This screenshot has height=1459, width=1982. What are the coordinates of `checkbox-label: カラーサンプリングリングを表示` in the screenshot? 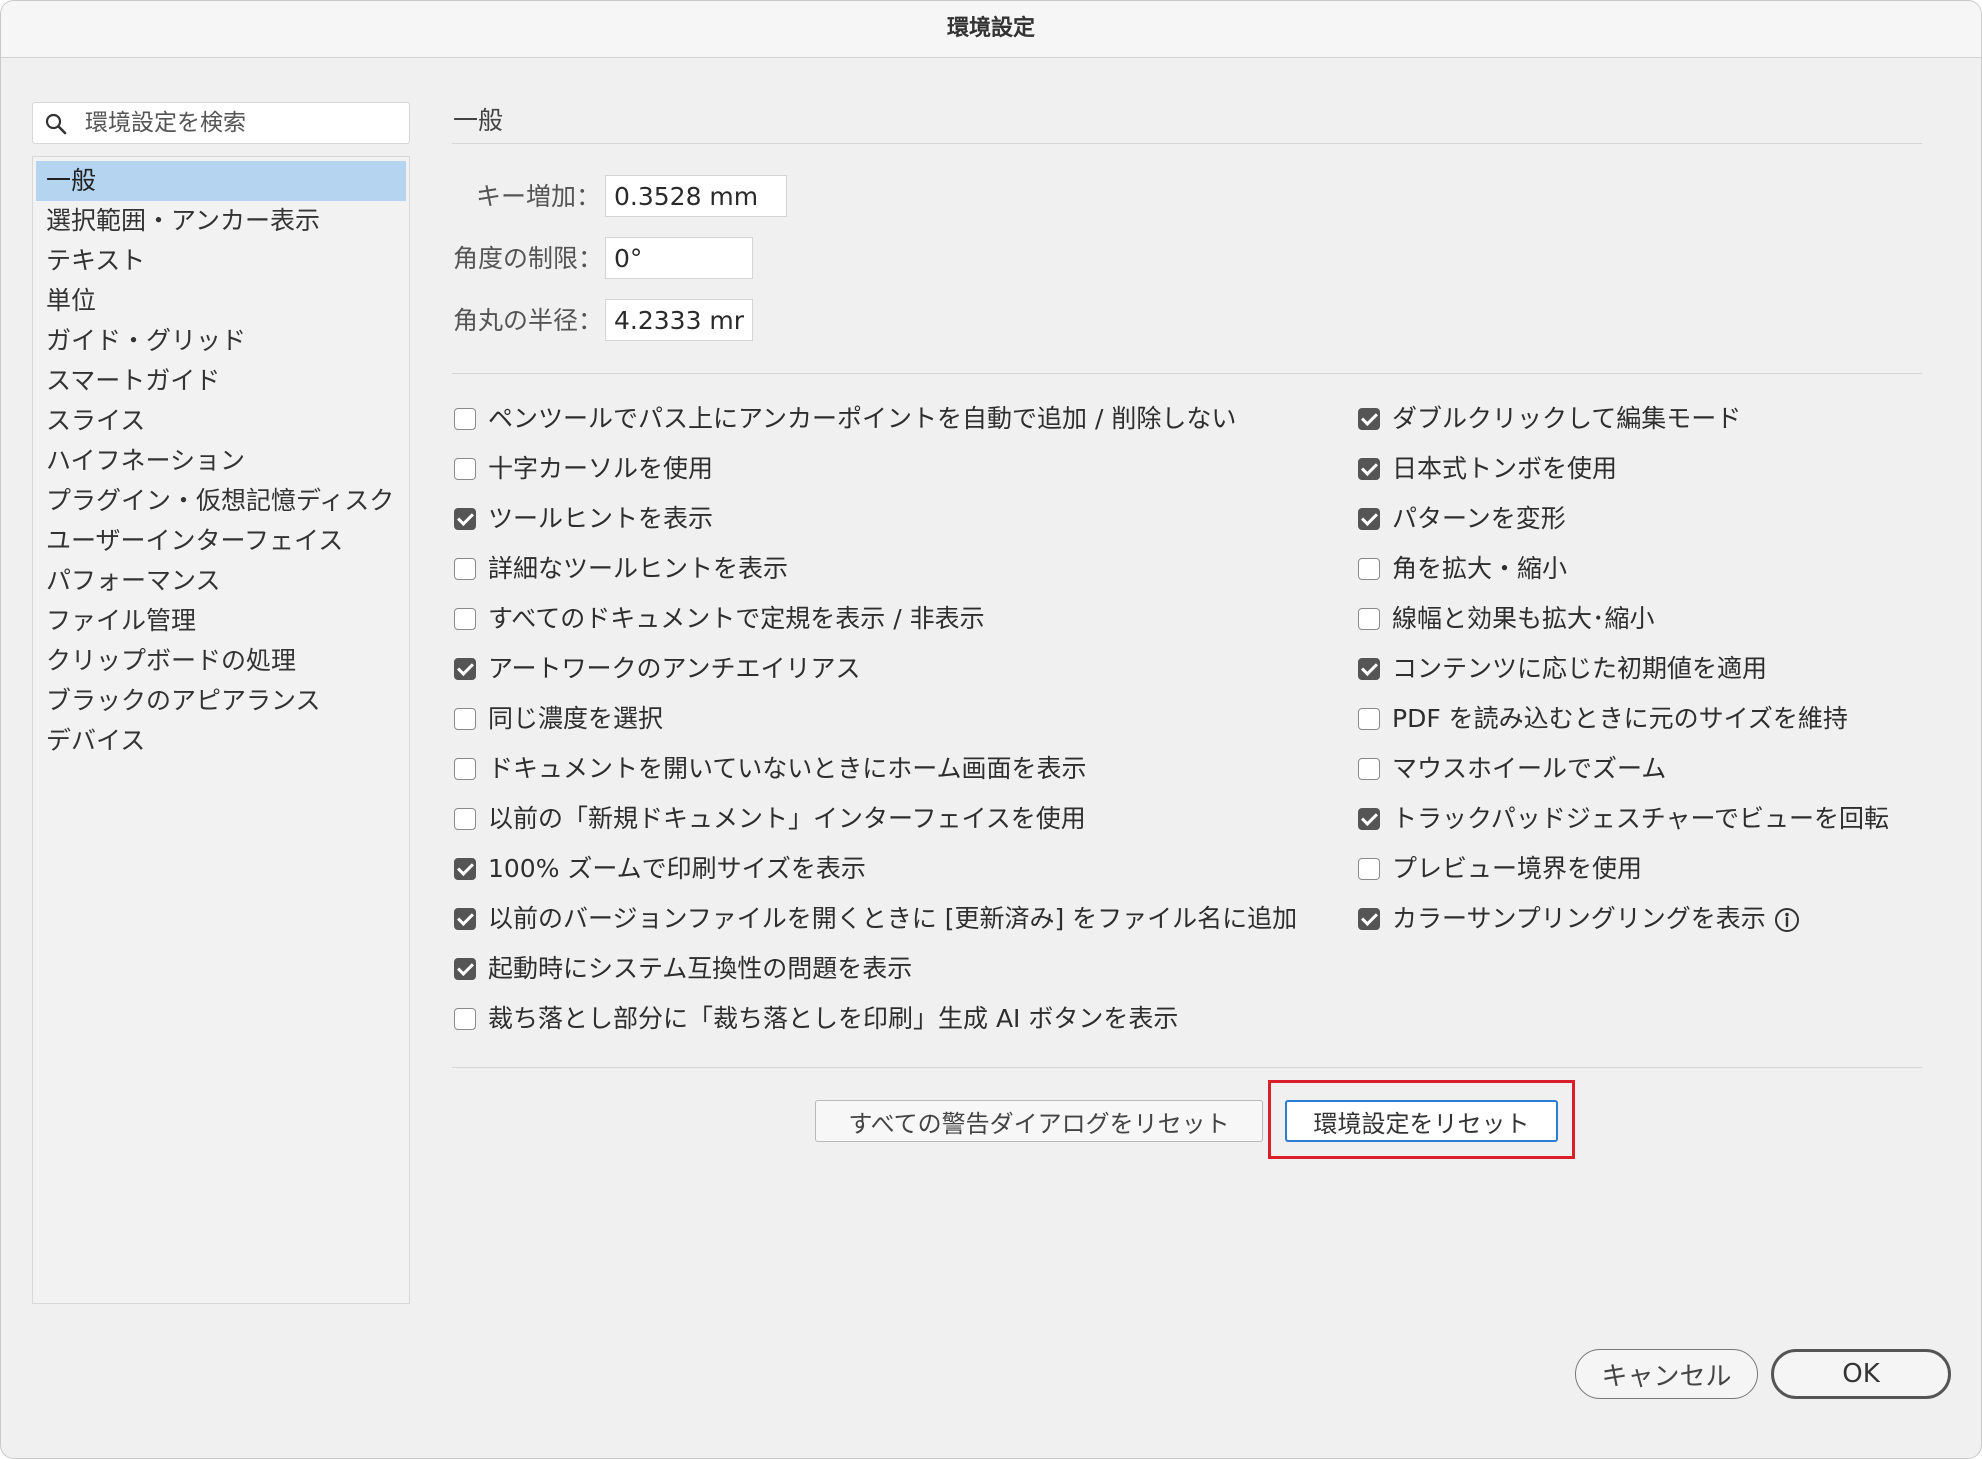 It's located at (1596, 919).